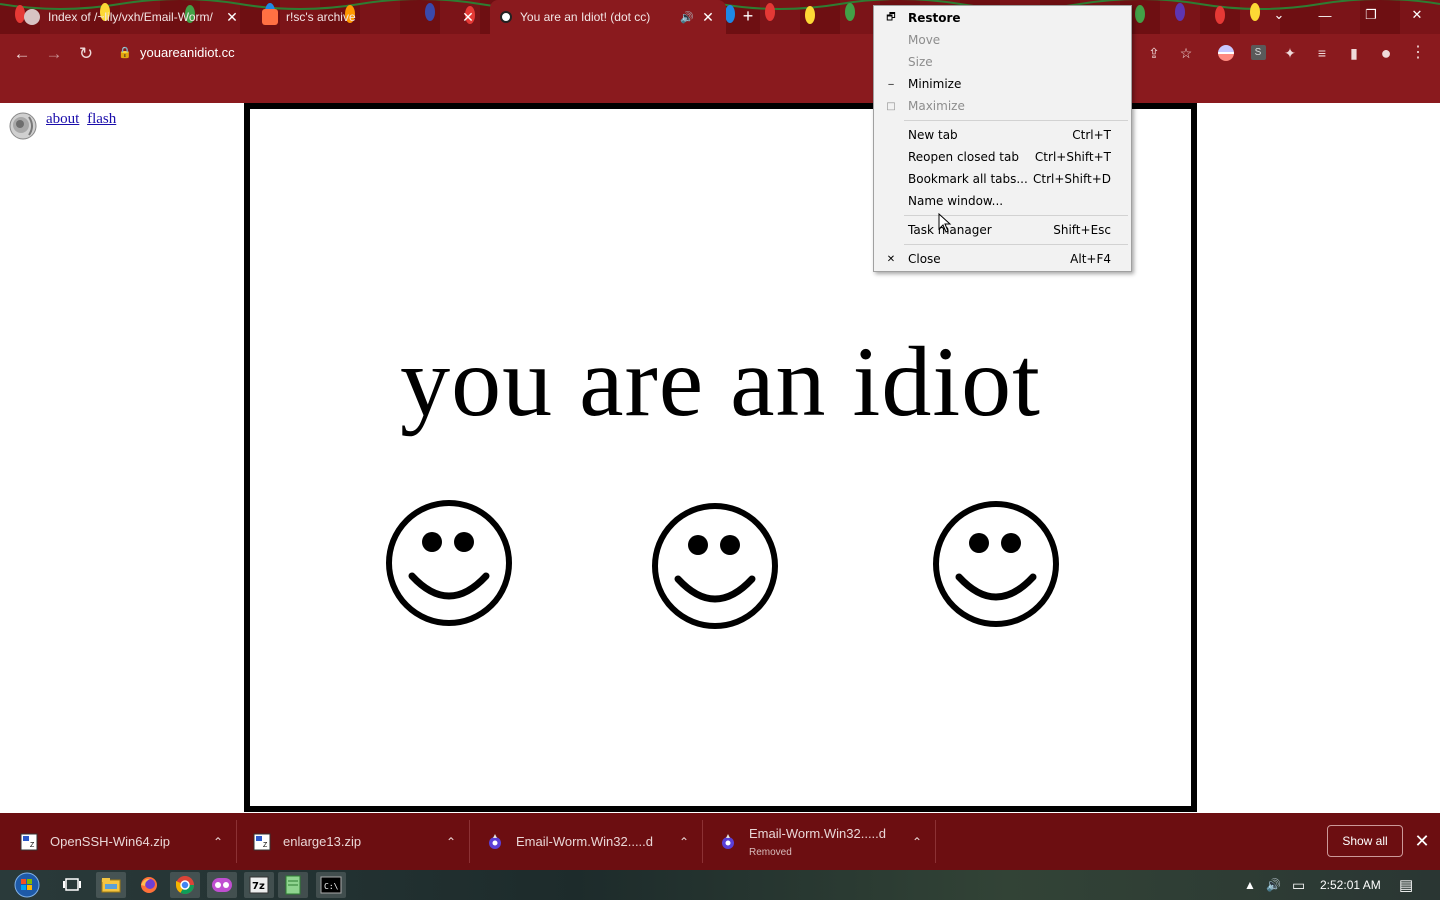 This screenshot has width=1440, height=900. I want to click on chrome-icon, so click(185, 885).